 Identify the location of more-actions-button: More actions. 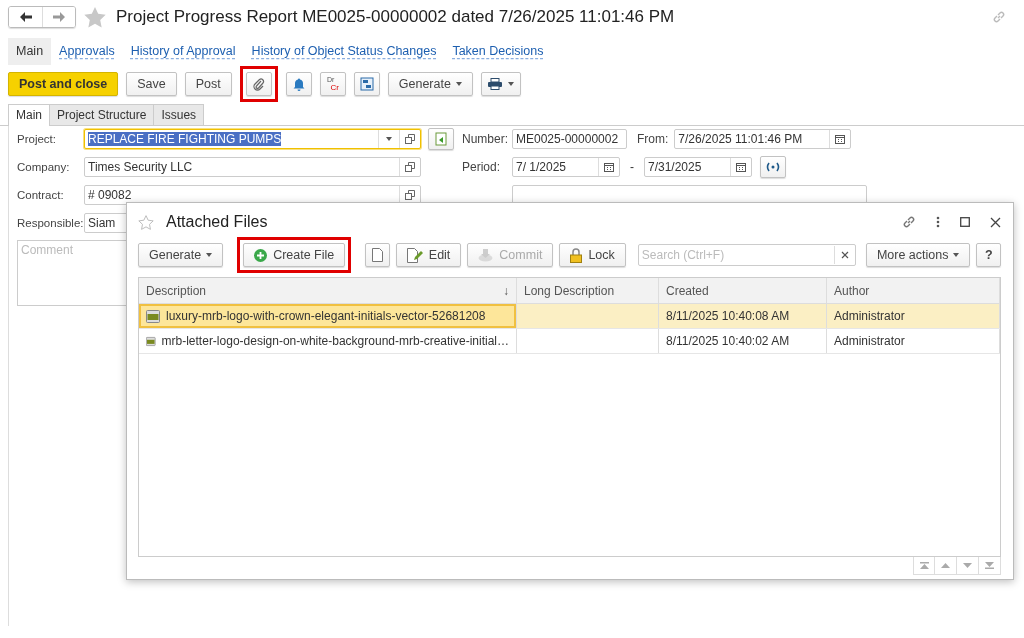
(918, 255).